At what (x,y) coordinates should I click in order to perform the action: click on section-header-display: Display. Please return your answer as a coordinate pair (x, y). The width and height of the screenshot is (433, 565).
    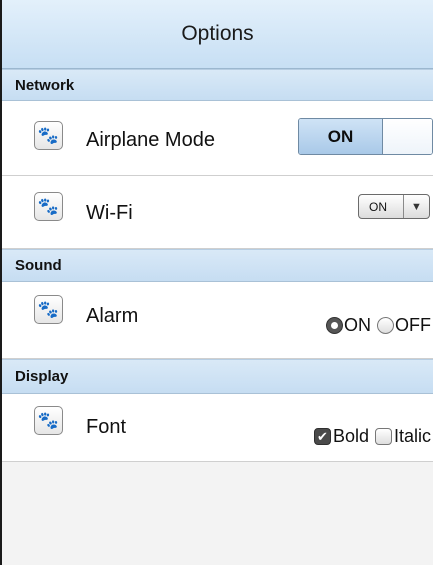
    Looking at the image, I should click on (217, 376).